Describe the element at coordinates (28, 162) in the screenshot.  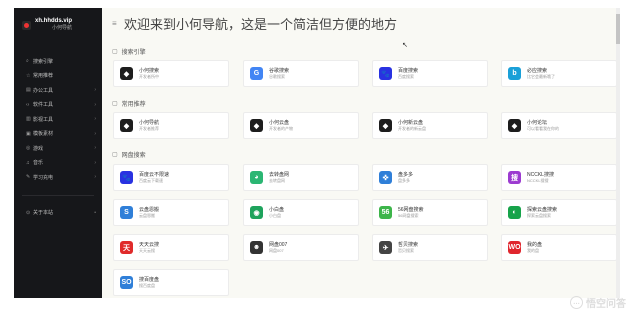
I see `music-icon: ♫` at that location.